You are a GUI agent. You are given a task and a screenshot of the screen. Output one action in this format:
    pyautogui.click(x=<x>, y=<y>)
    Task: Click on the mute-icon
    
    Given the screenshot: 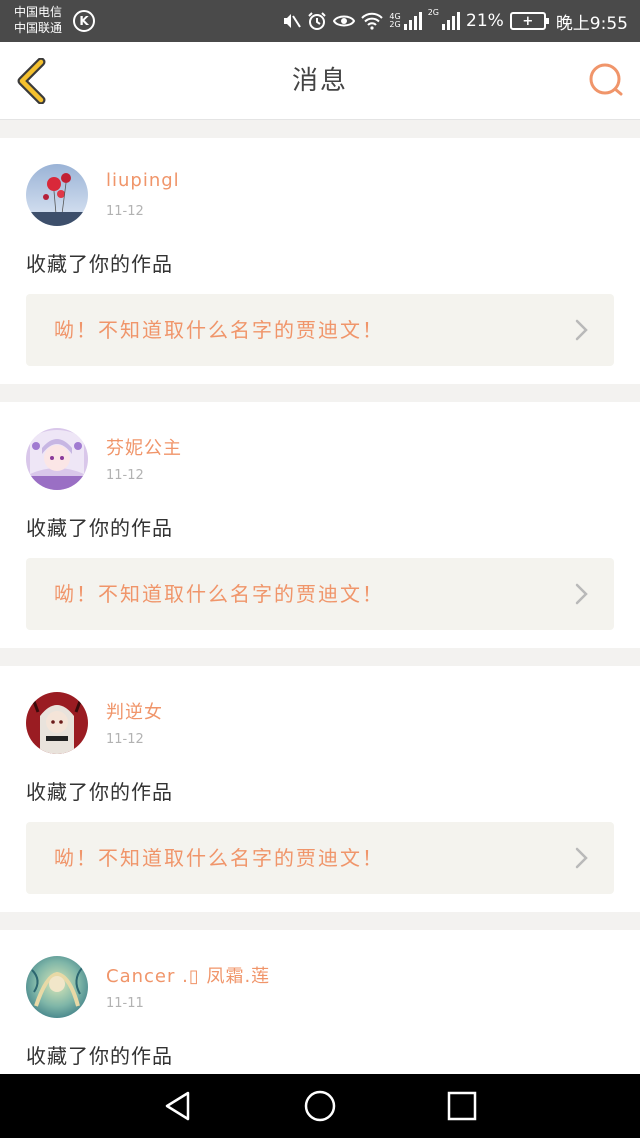 What is the action you would take?
    pyautogui.click(x=291, y=21)
    